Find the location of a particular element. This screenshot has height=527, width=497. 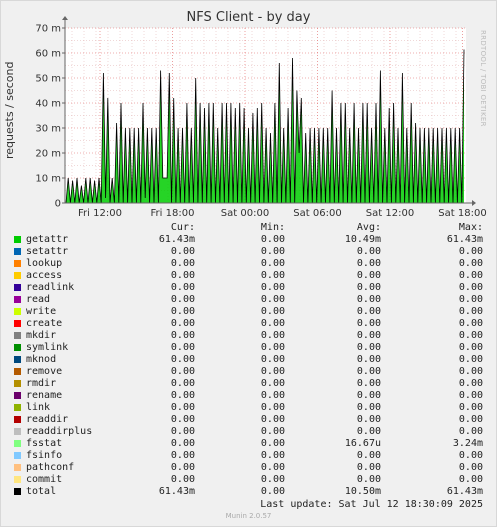

x-tick-label: Fri 12:00 is located at coordinates (100, 213).